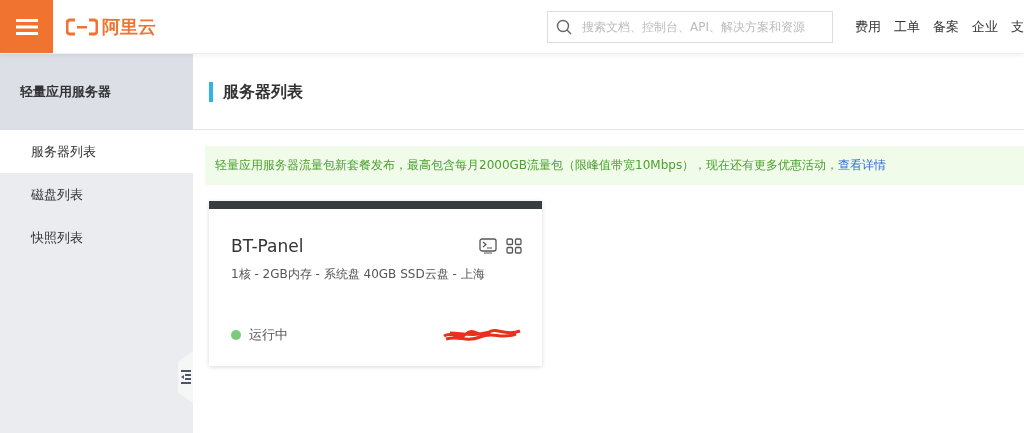  I want to click on menu-icon, so click(26, 26).